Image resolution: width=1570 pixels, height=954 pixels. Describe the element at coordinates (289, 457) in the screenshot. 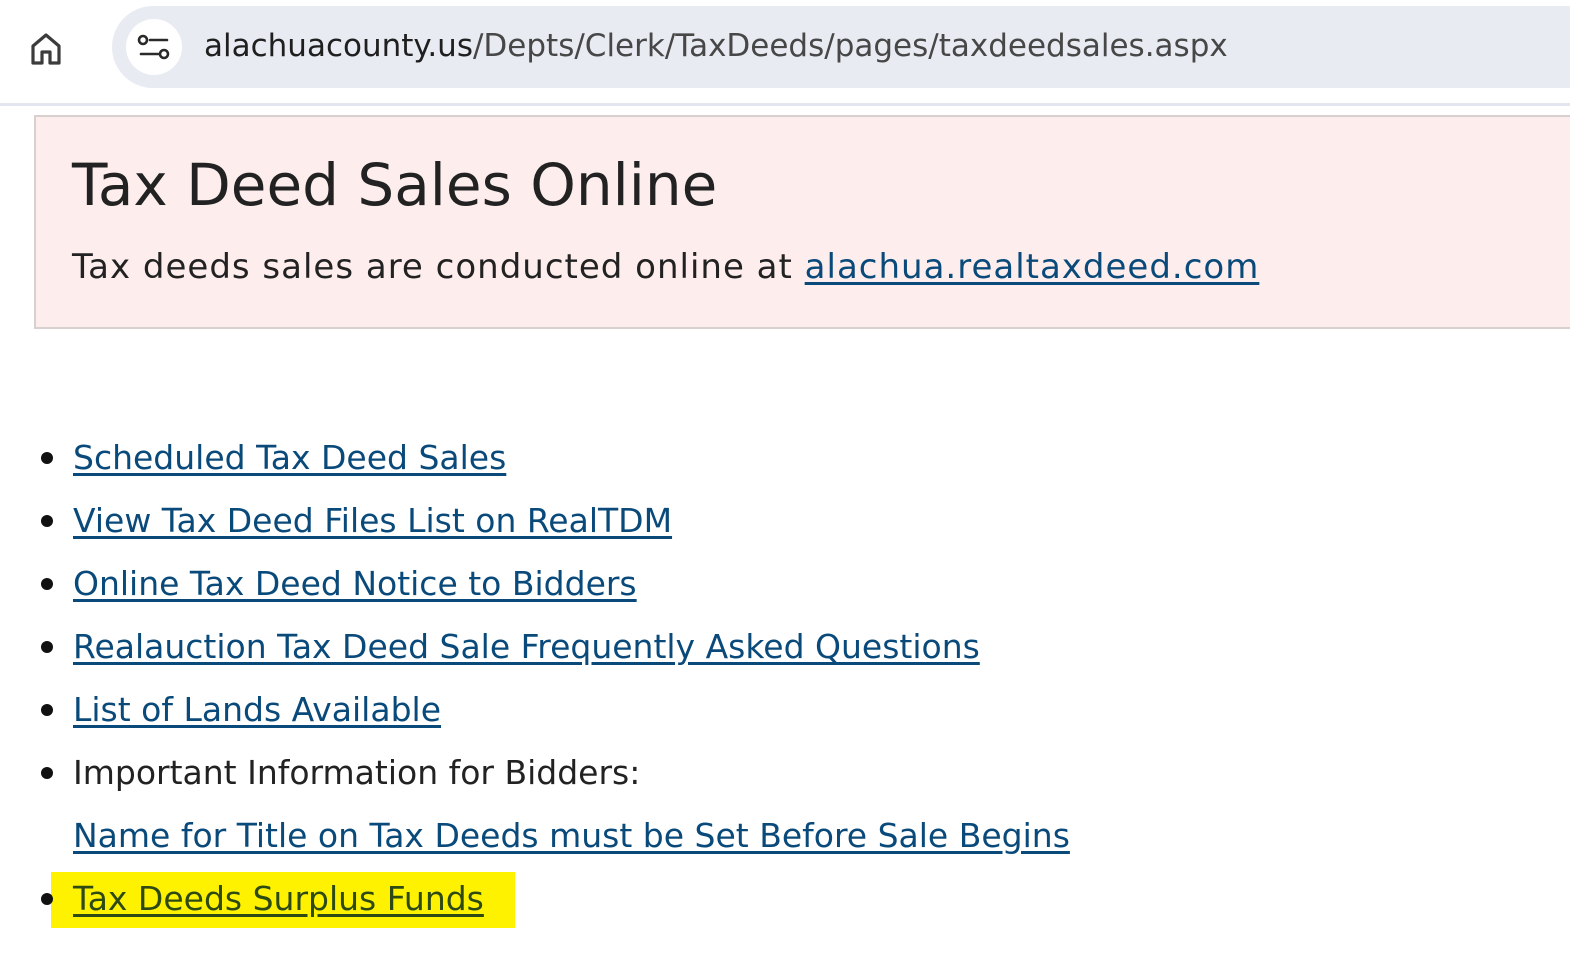

I see `scheduled-sales-link: Scheduled Tax Deed Sales` at that location.